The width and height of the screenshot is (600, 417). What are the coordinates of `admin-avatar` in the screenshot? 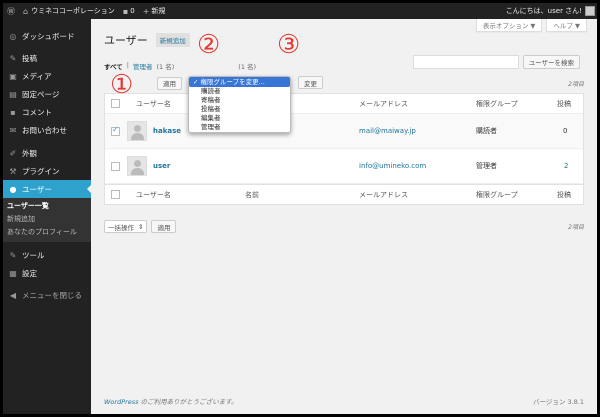 It's located at (590, 11).